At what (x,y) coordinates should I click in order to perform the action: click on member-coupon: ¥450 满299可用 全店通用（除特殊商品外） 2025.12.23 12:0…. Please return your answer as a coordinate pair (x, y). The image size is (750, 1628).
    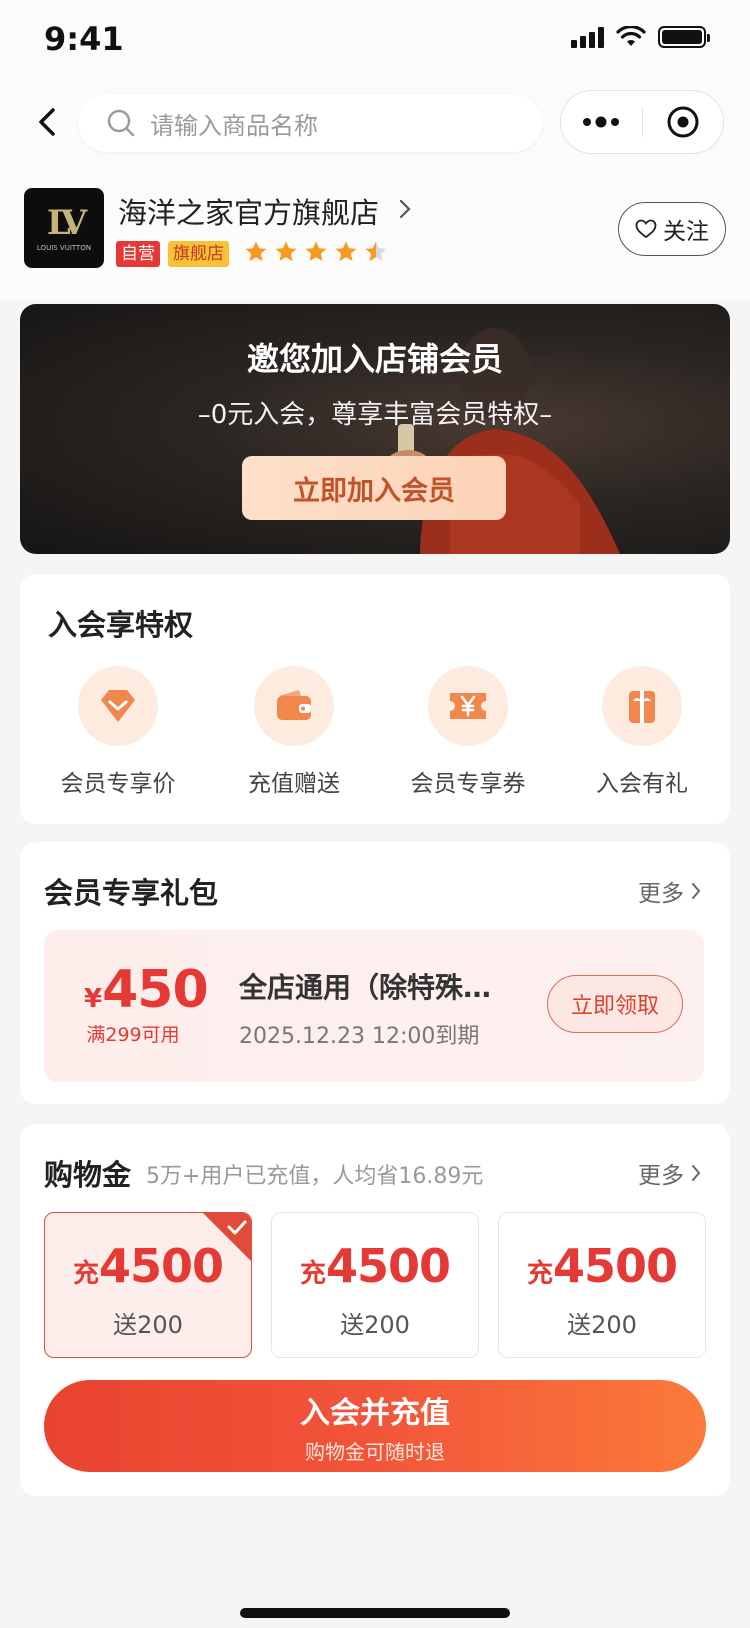
    Looking at the image, I should click on (374, 1006).